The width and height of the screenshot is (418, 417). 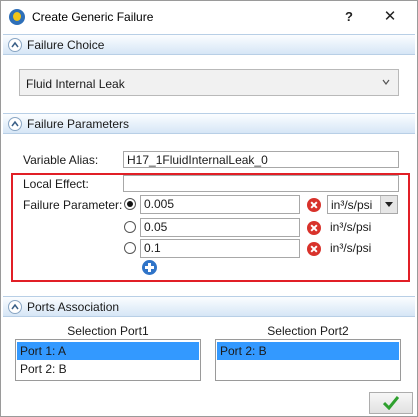 What do you see at coordinates (17, 17) in the screenshot?
I see `app-logo-icon` at bounding box center [17, 17].